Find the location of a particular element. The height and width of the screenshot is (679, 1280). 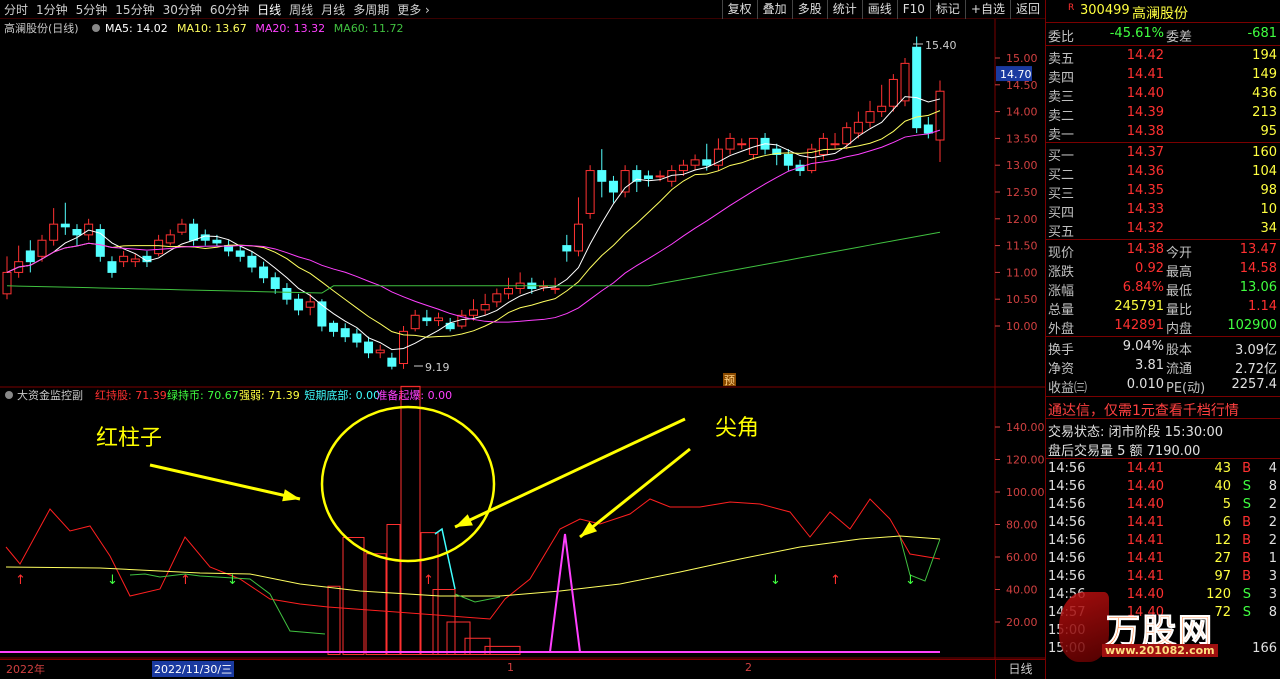

stat2-value-a-0: 9.04% is located at coordinates (1143, 346).